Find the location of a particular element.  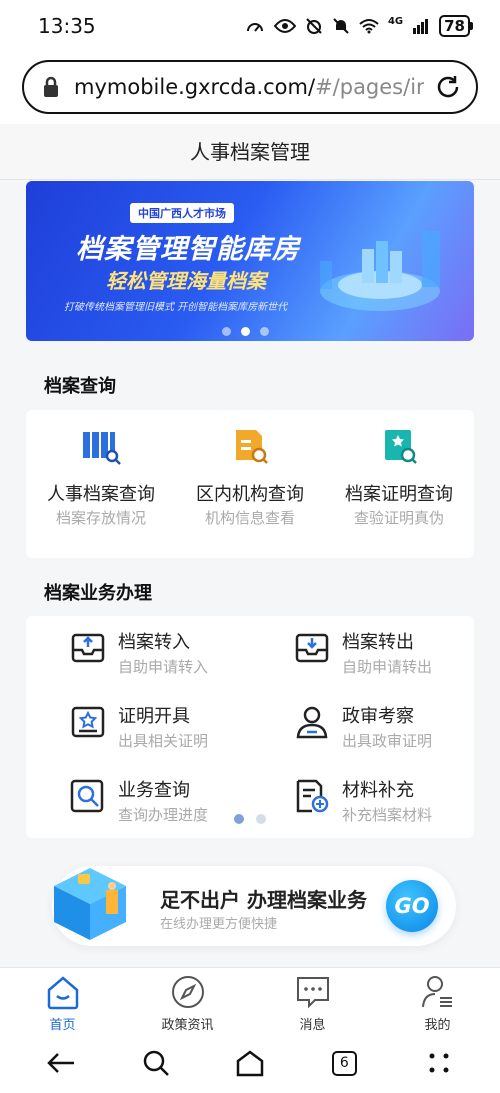

tab-count: 6 is located at coordinates (344, 1063).